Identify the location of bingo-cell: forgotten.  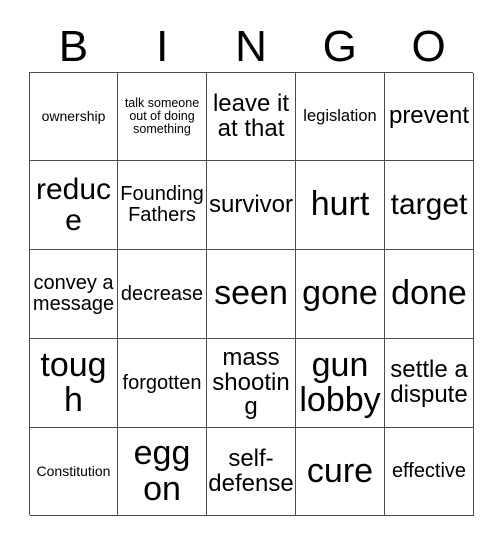
(162, 383).